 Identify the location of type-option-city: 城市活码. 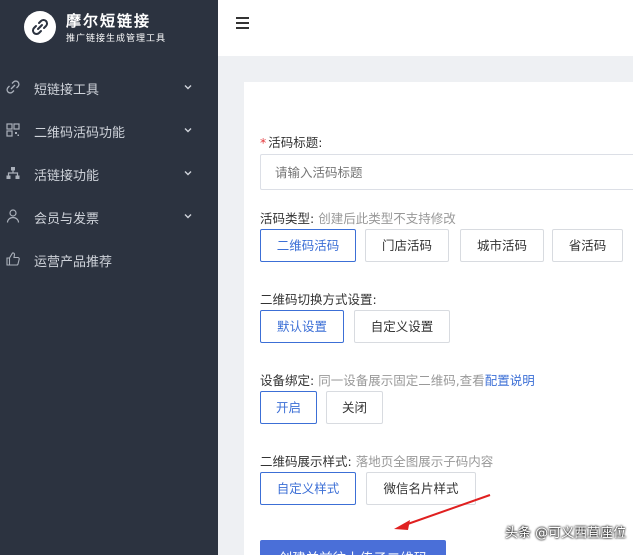
(502, 245).